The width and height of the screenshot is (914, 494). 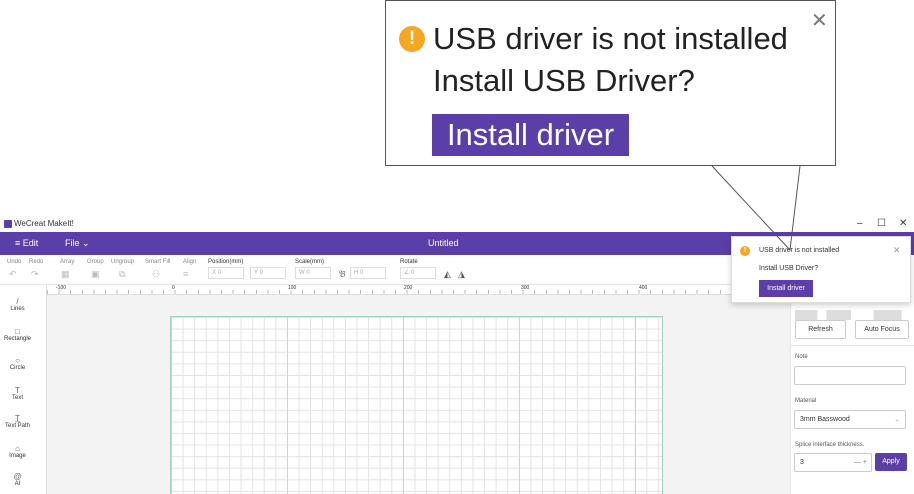 I want to click on tool-label: Image, so click(x=17, y=456).